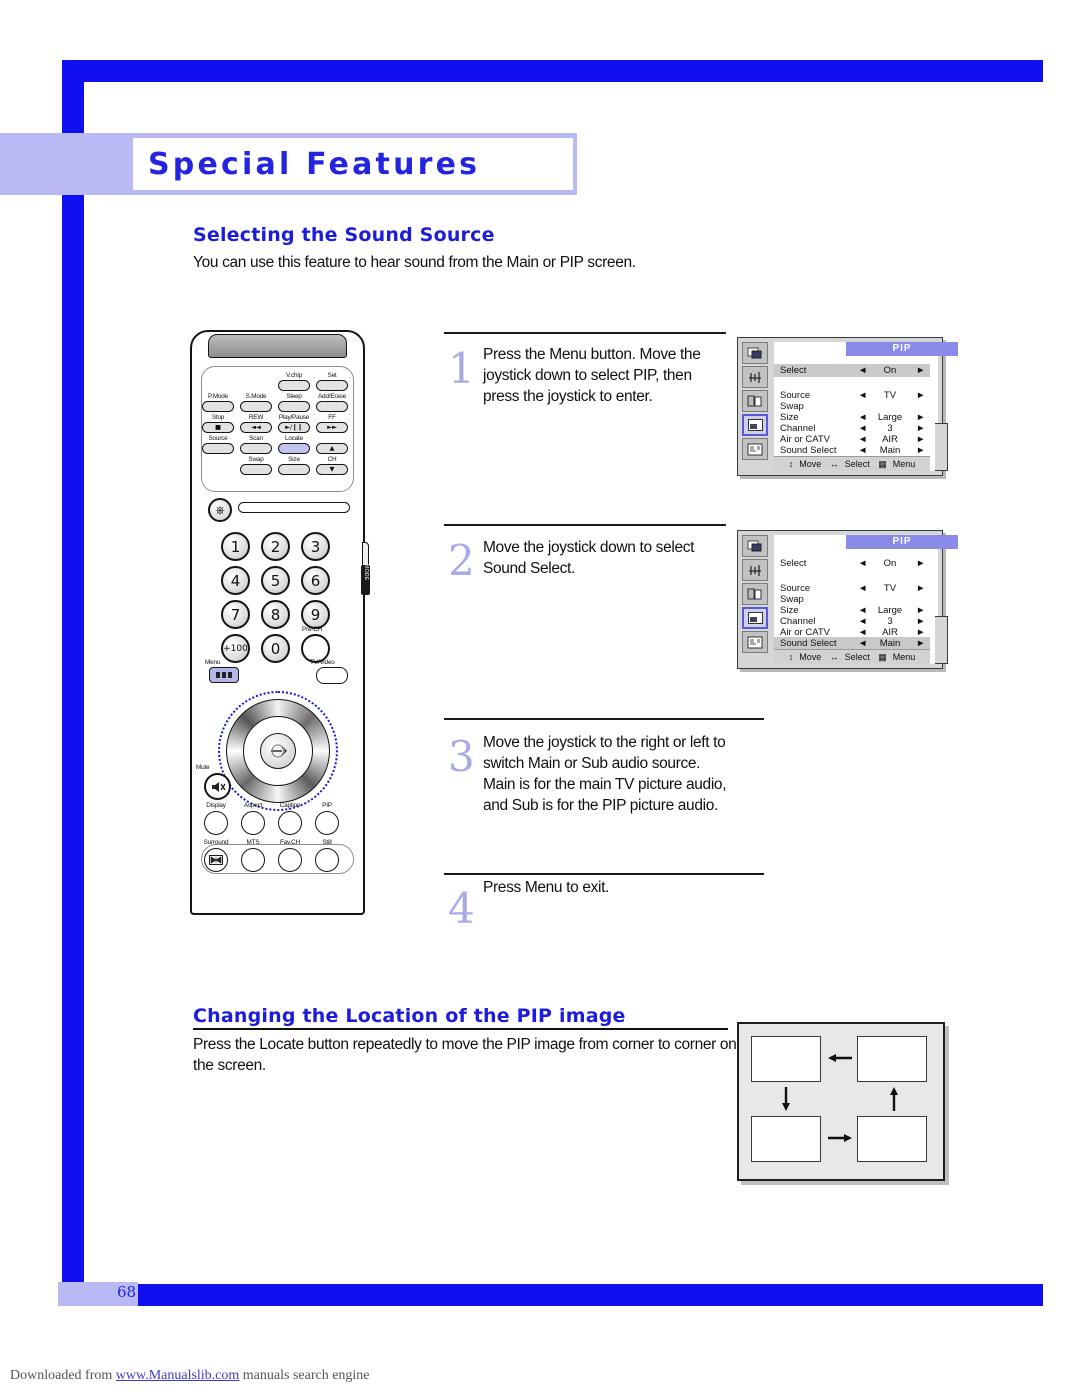  What do you see at coordinates (304, 1375) in the screenshot?
I see `footer-suffix: manuals search engine` at bounding box center [304, 1375].